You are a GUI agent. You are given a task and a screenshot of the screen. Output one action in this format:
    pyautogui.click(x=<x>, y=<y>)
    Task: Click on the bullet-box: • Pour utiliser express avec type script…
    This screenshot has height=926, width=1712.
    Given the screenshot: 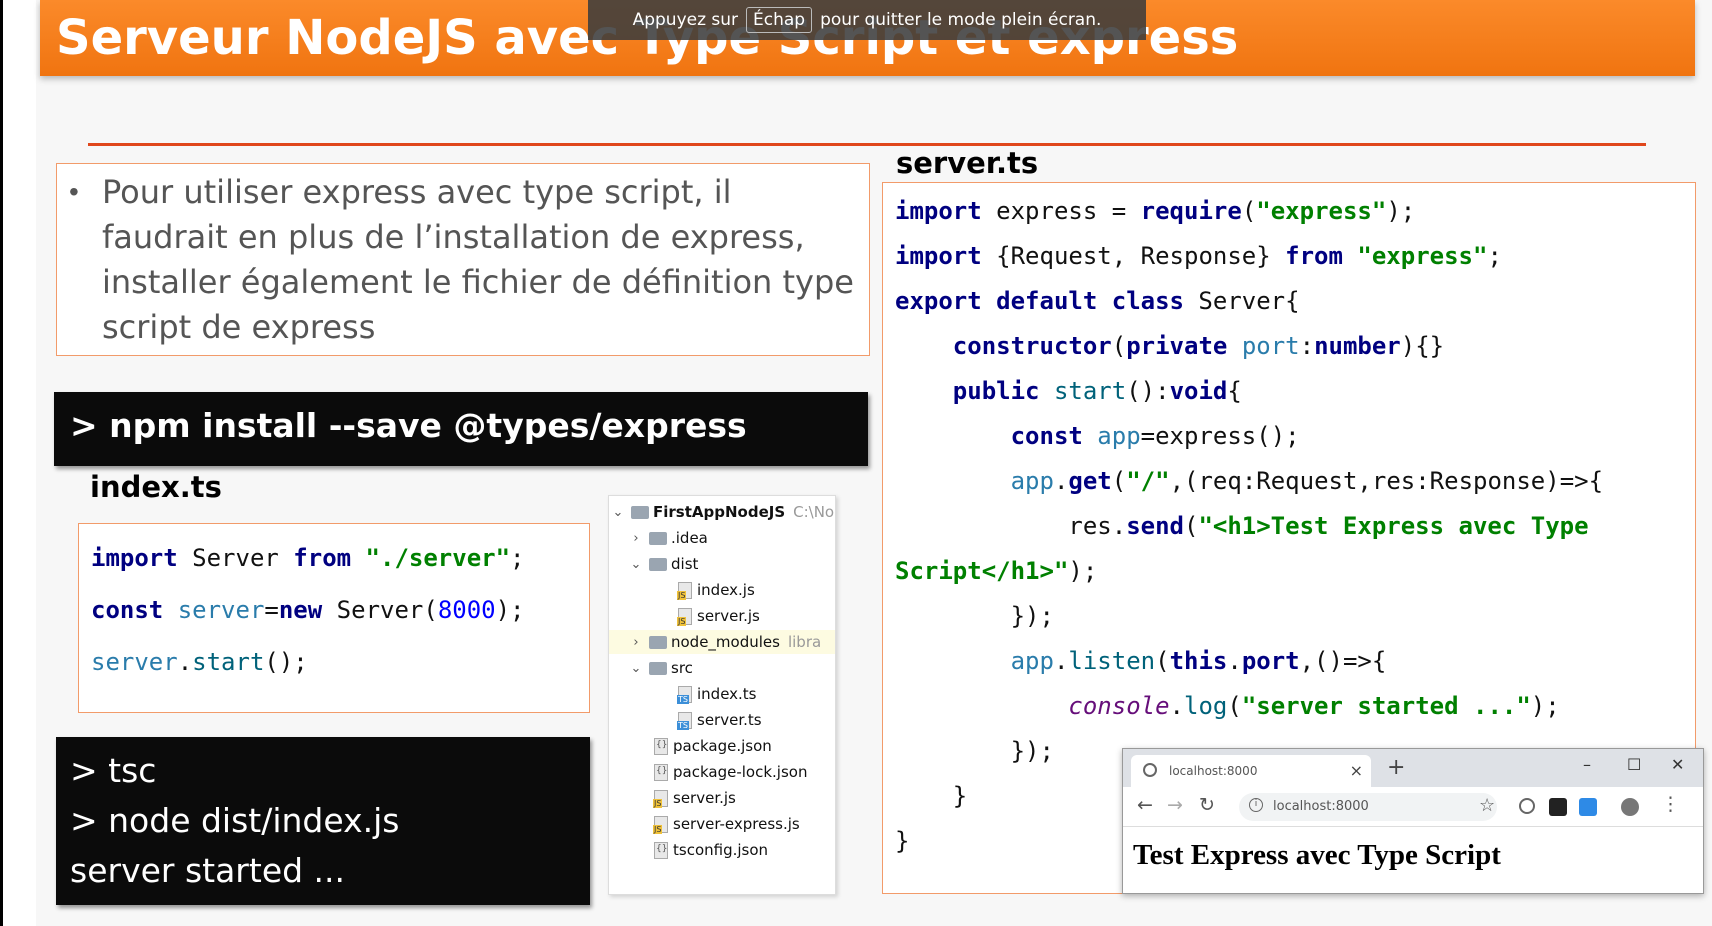 What is the action you would take?
    pyautogui.click(x=463, y=259)
    